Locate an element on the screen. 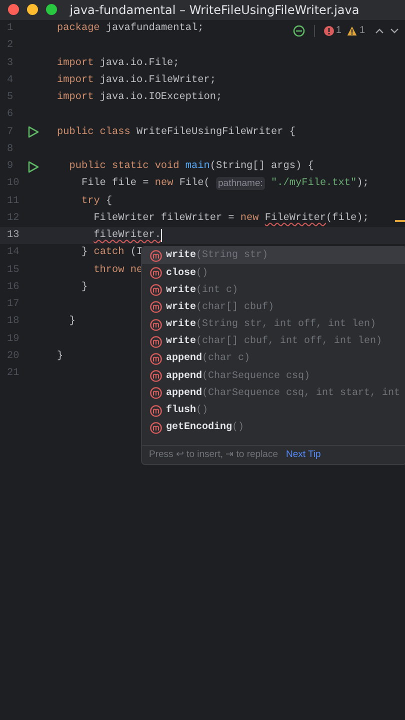 This screenshot has width=405, height=720. completion-item: append(CharSequence csq, int start, int is located at coordinates (273, 393).